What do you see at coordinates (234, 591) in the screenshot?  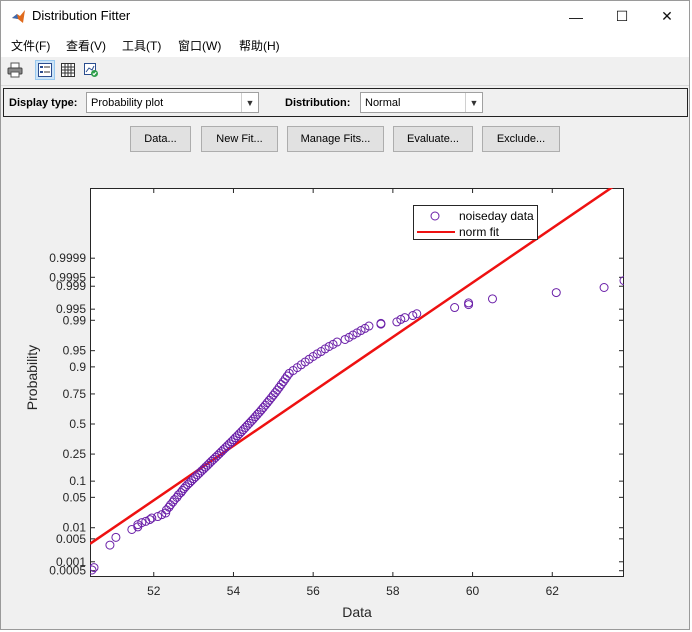 I see `x-tick-label: 54` at bounding box center [234, 591].